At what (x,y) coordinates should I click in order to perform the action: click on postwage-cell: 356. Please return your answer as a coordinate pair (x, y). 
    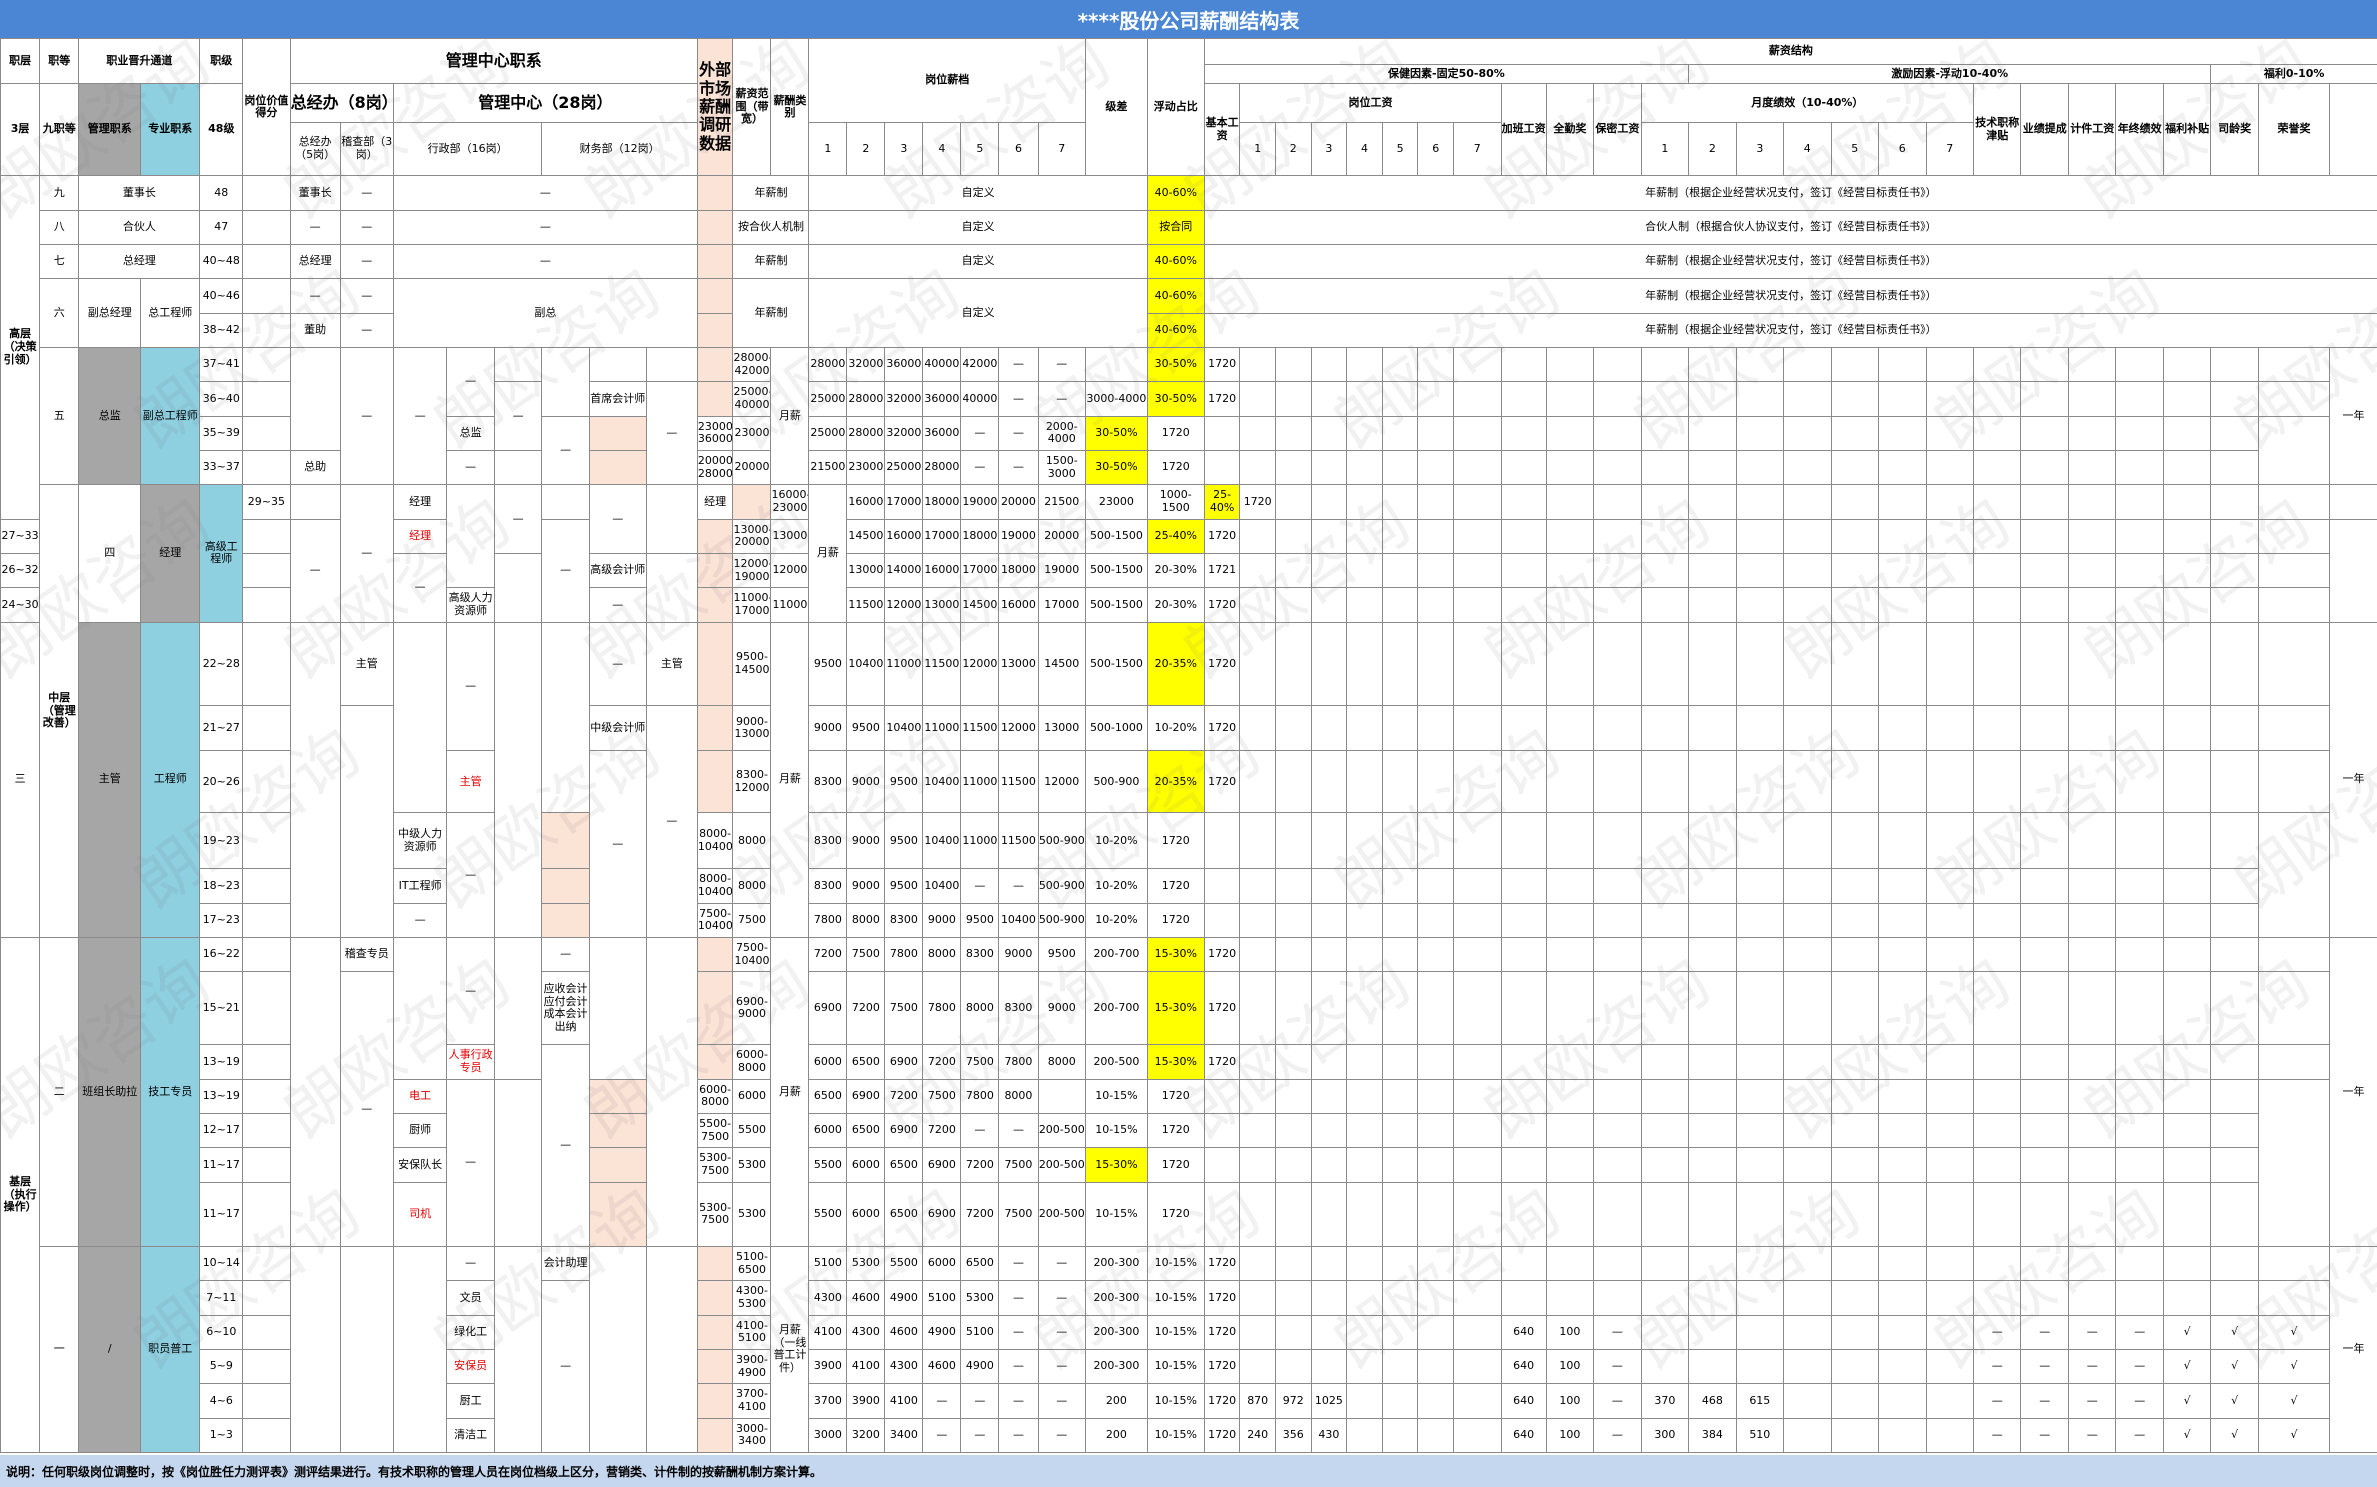
    Looking at the image, I should click on (1293, 1435).